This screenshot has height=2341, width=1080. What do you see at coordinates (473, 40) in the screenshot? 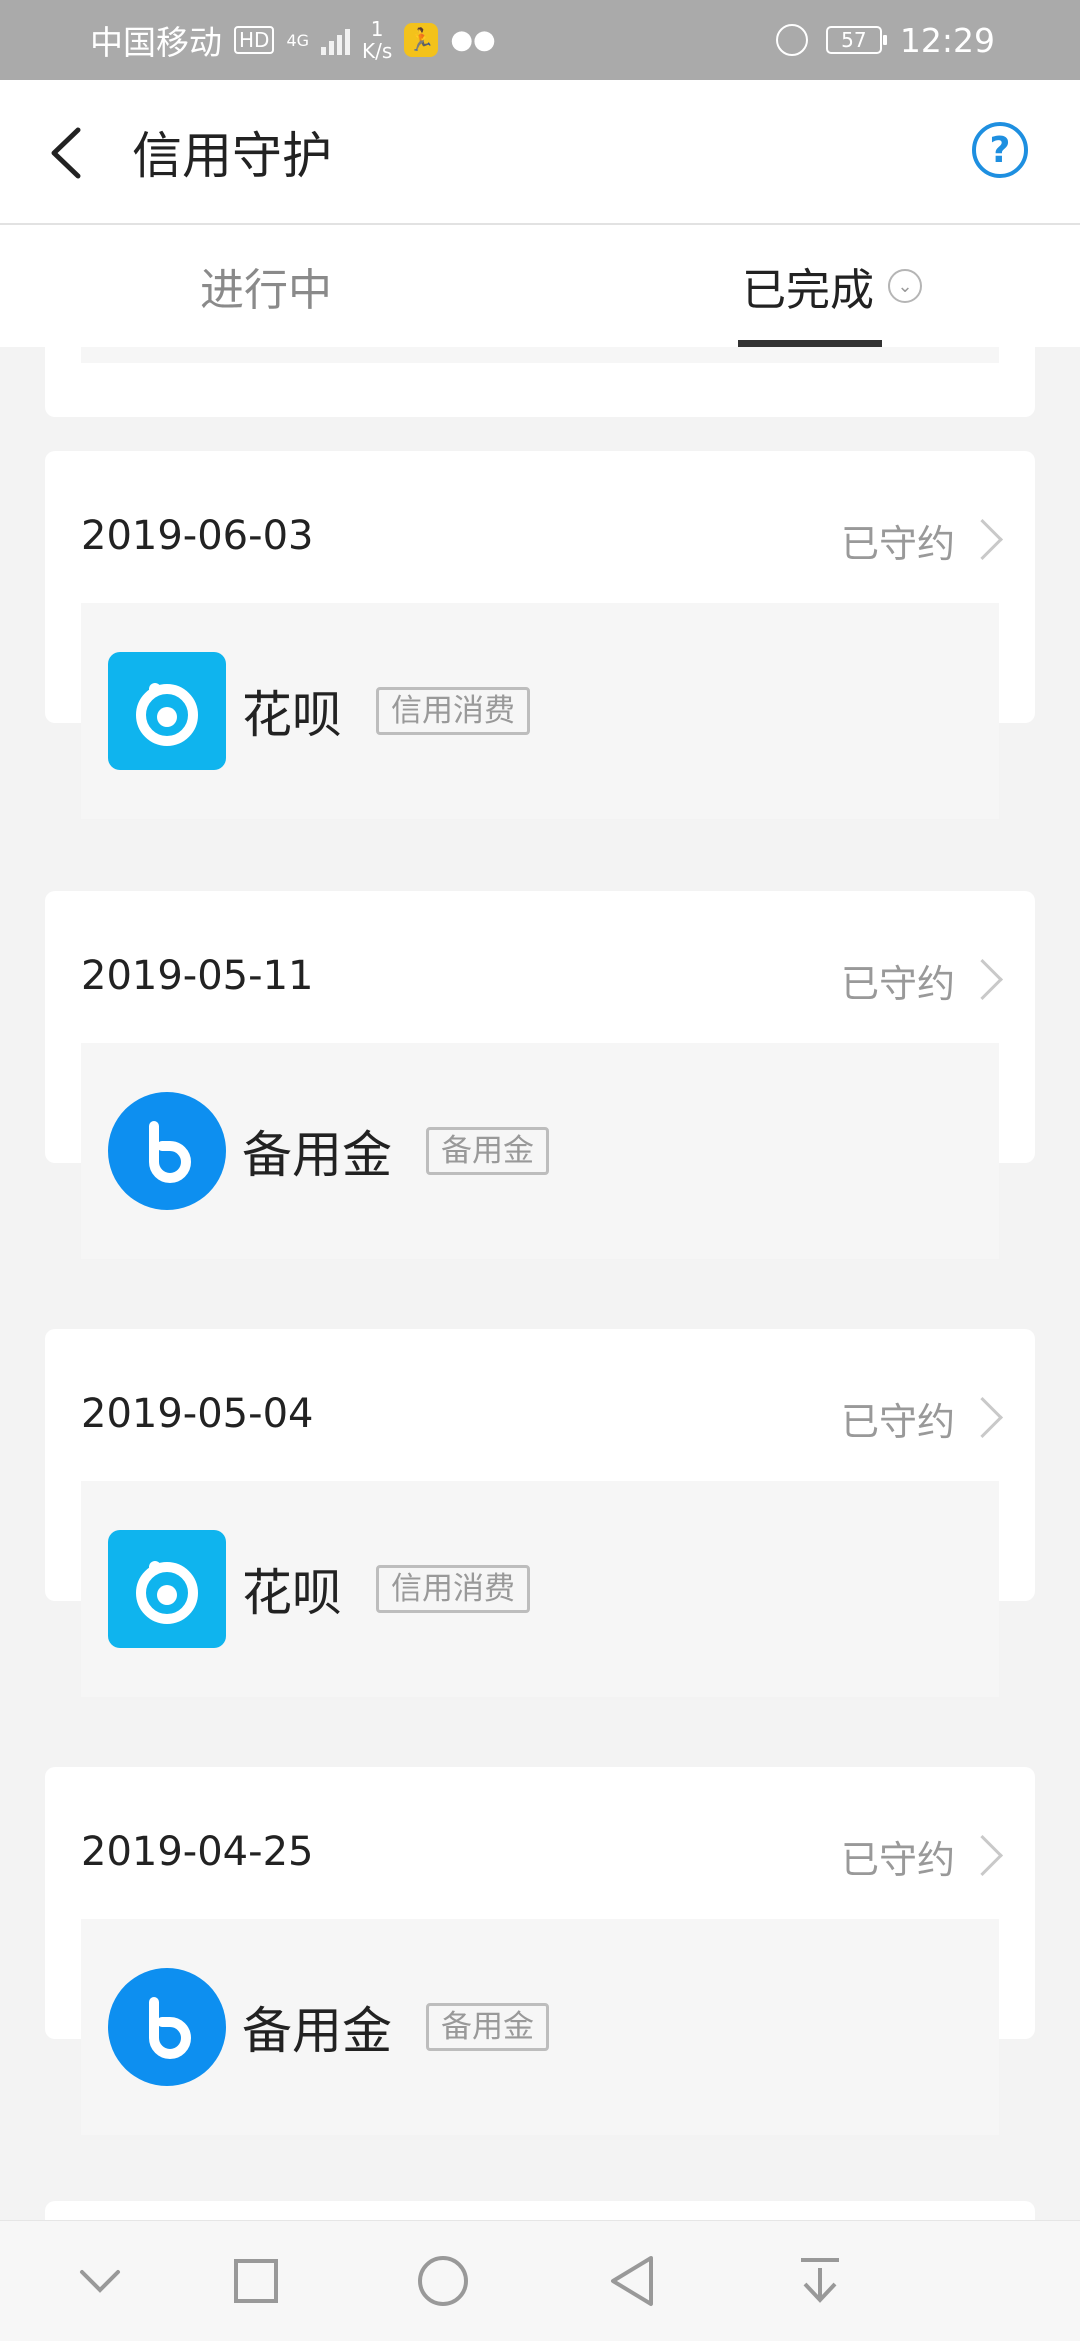
I see `wechat-icon: ●●` at bounding box center [473, 40].